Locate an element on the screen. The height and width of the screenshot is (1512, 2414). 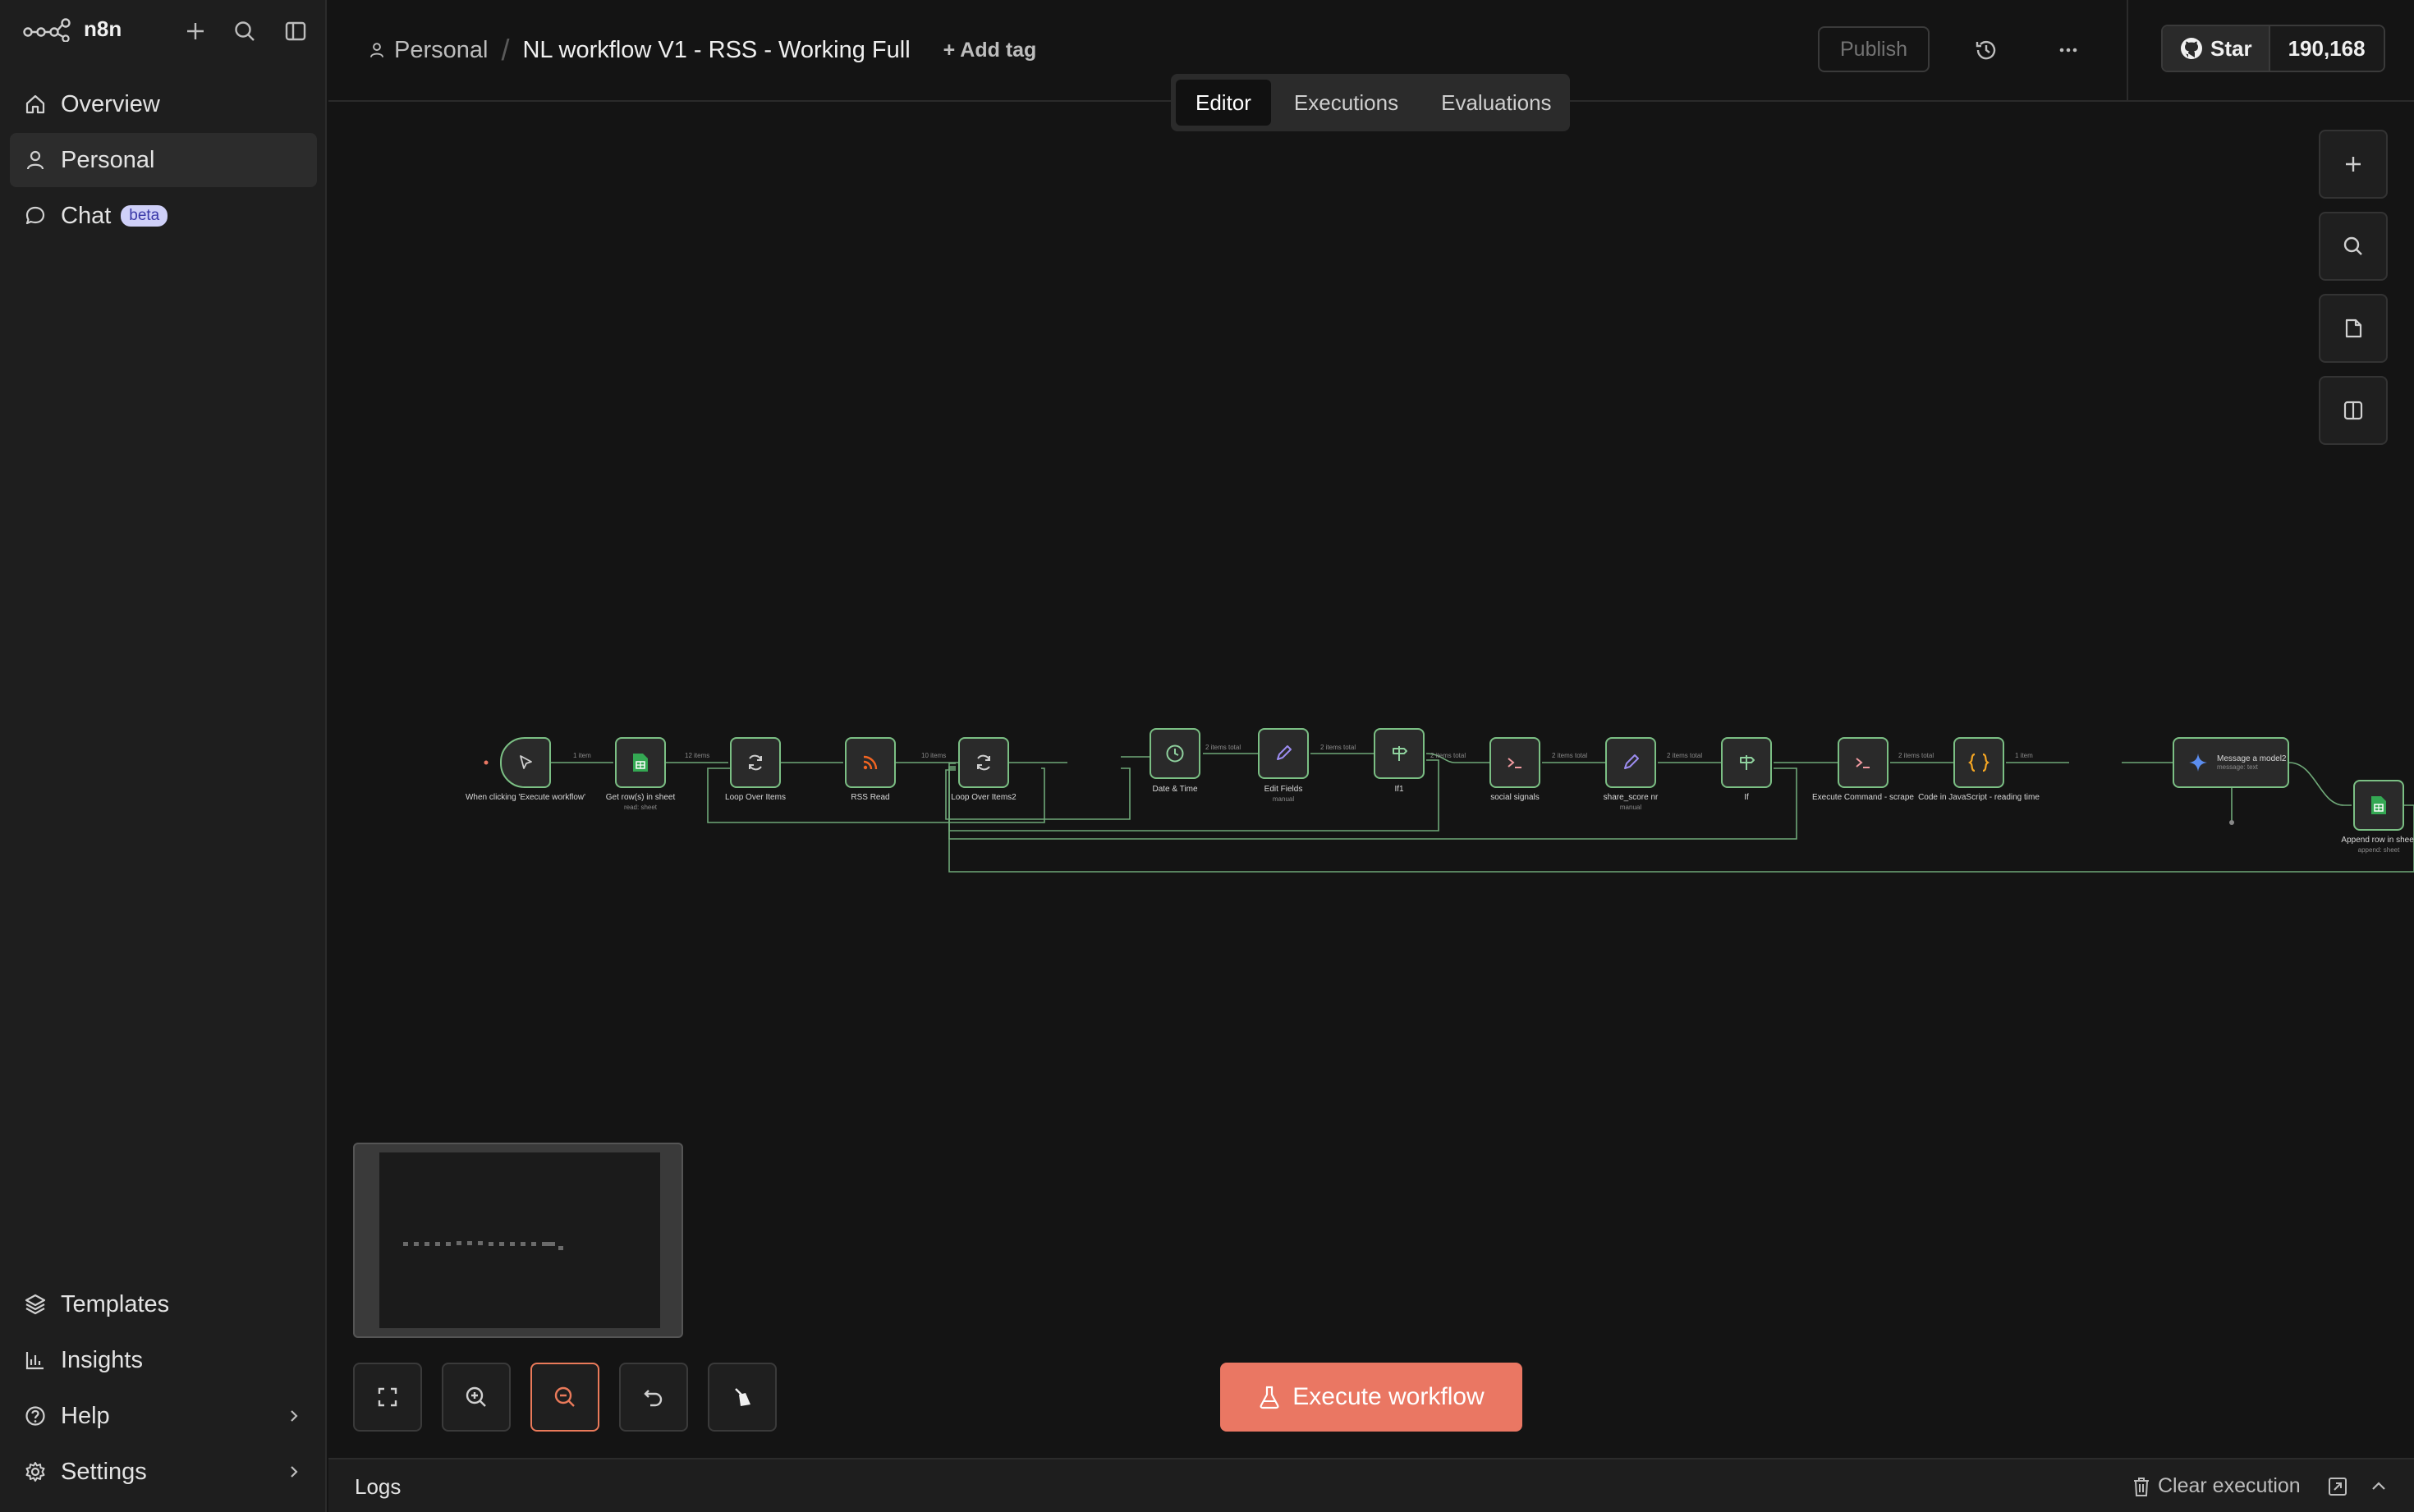
minimap-viewport is located at coordinates (520, 1240).